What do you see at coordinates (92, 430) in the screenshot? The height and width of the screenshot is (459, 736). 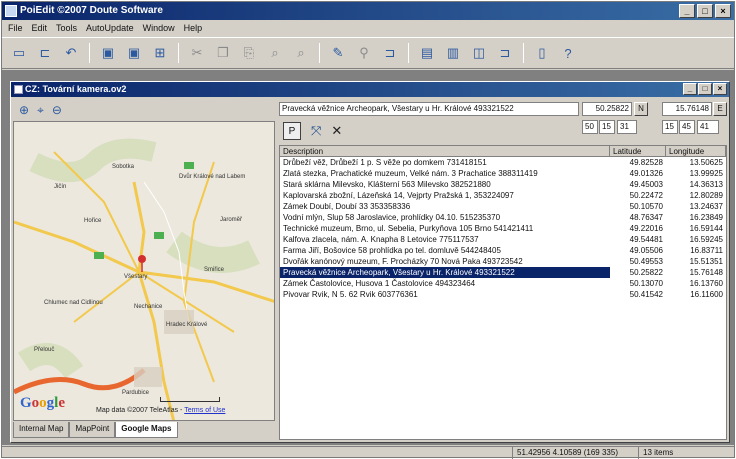 I see `tab-mappoint: MapPoint` at bounding box center [92, 430].